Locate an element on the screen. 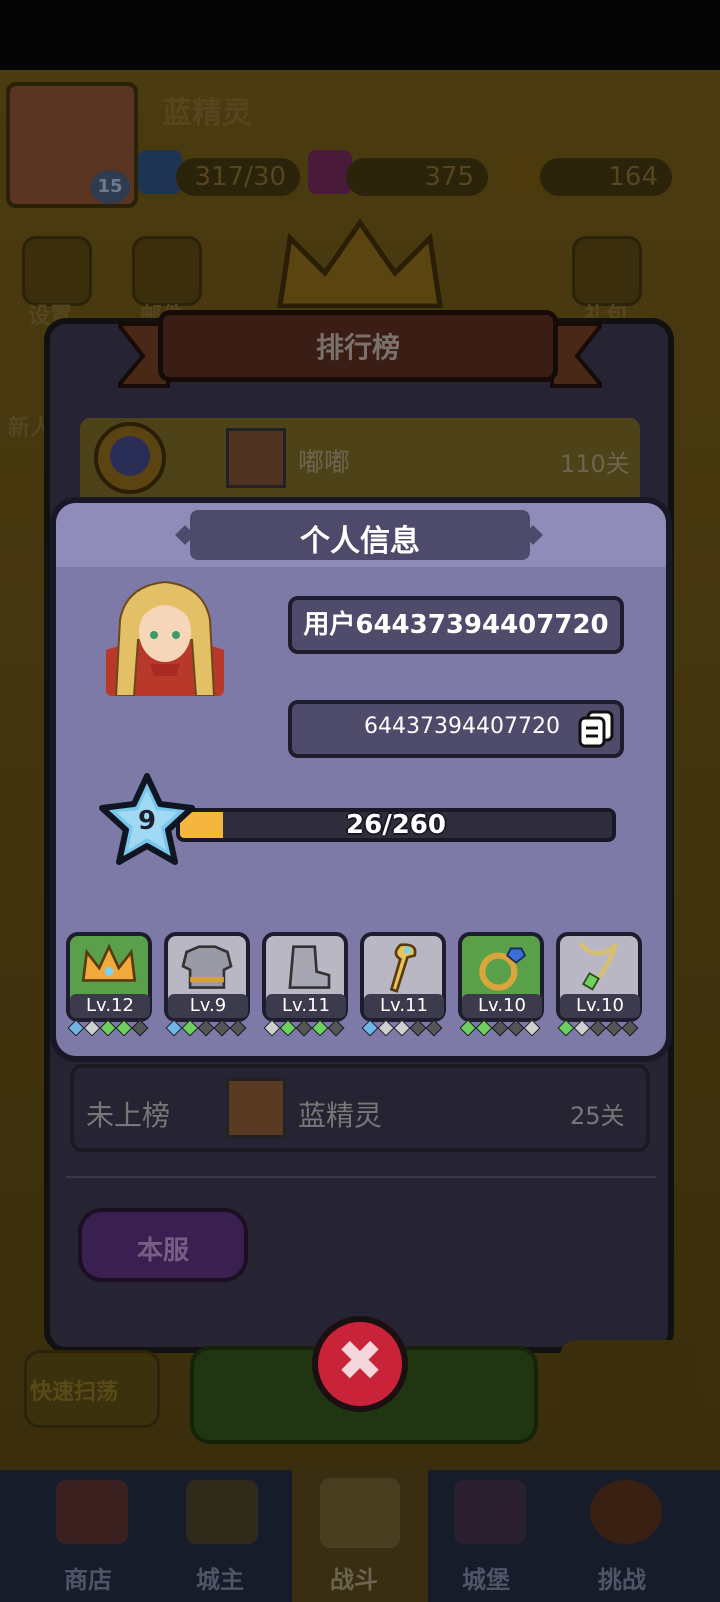 Image resolution: width=720 pixels, height=1602 pixels. ring-icon is located at coordinates (503, 969).